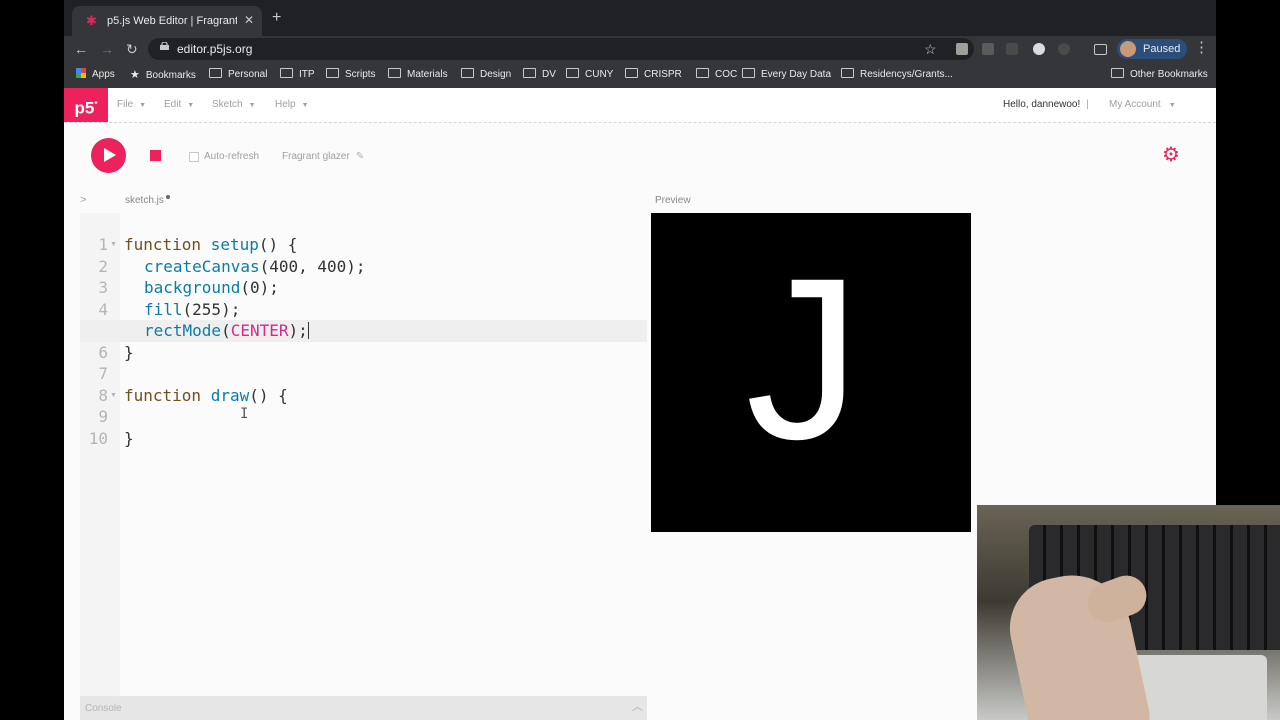  What do you see at coordinates (215, 49) in the screenshot?
I see `url-text: editor.p5js.org` at bounding box center [215, 49].